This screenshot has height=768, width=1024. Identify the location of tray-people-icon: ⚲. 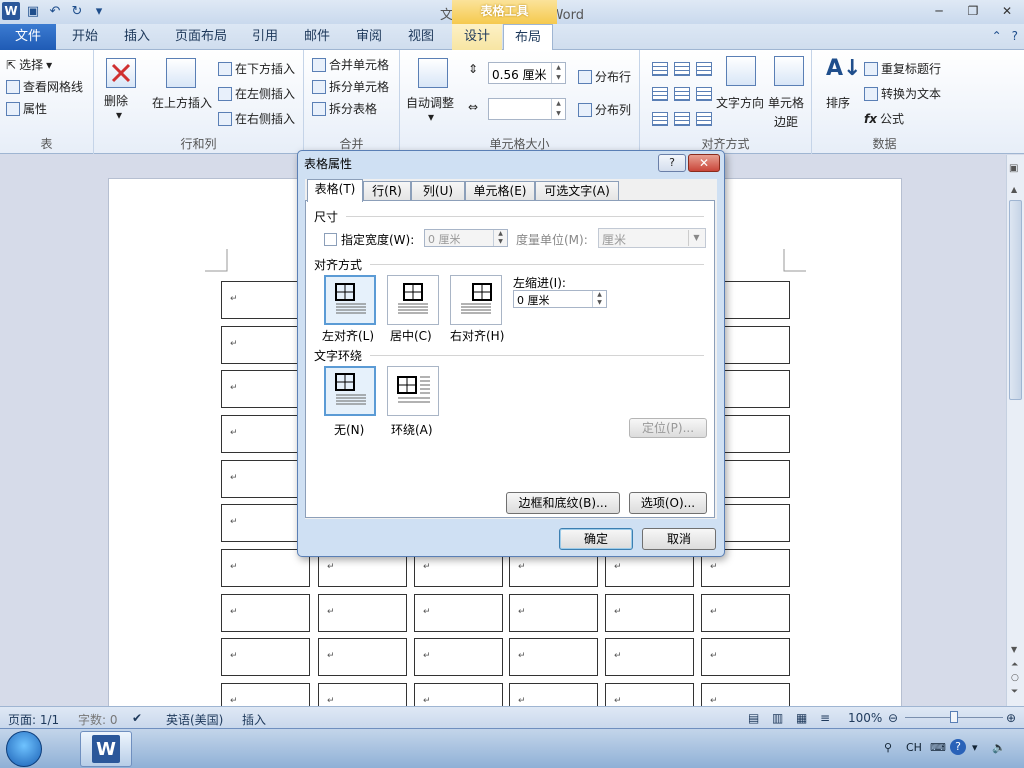
(888, 747).